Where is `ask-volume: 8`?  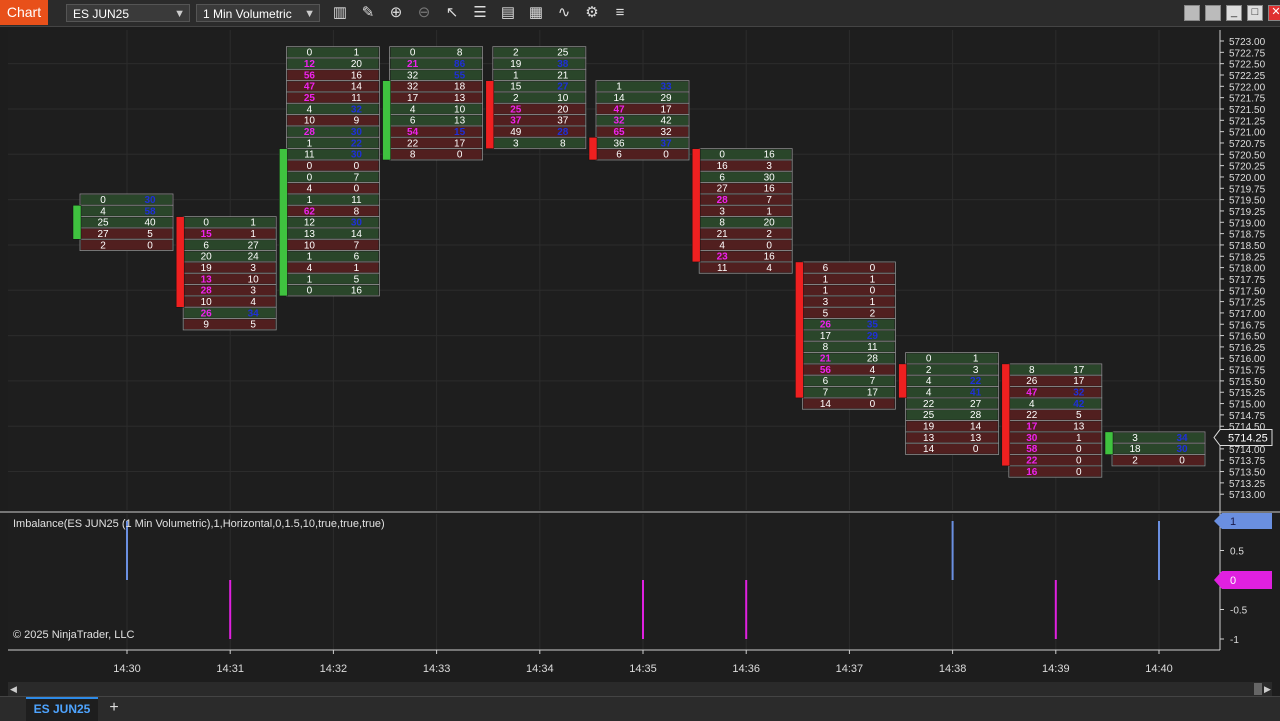
ask-volume: 8 is located at coordinates (563, 143).